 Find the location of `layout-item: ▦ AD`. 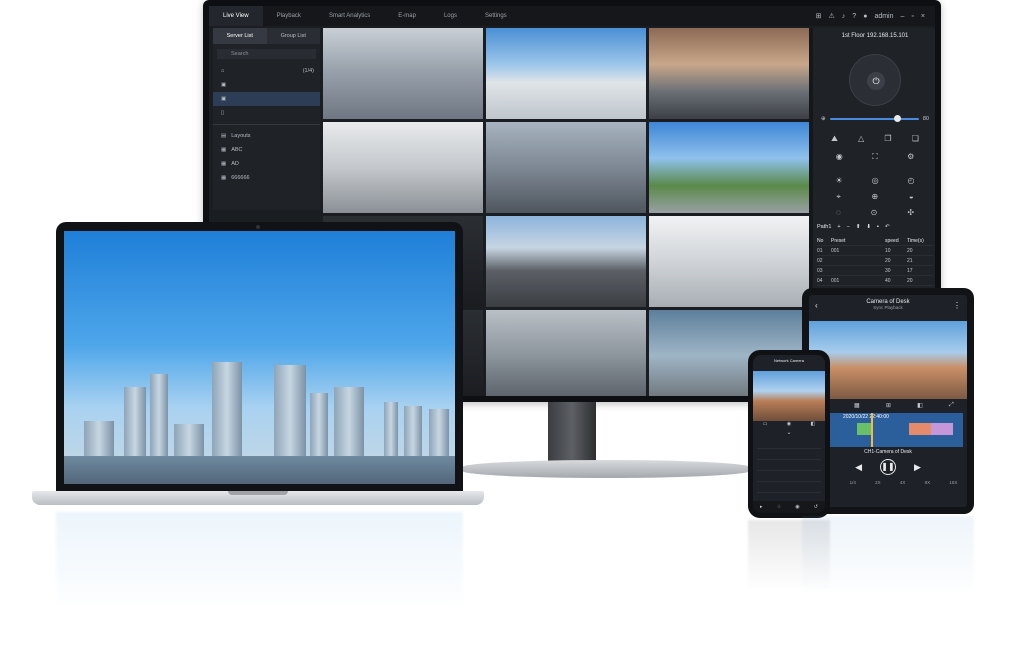

layout-item: ▦ AD is located at coordinates (266, 164).